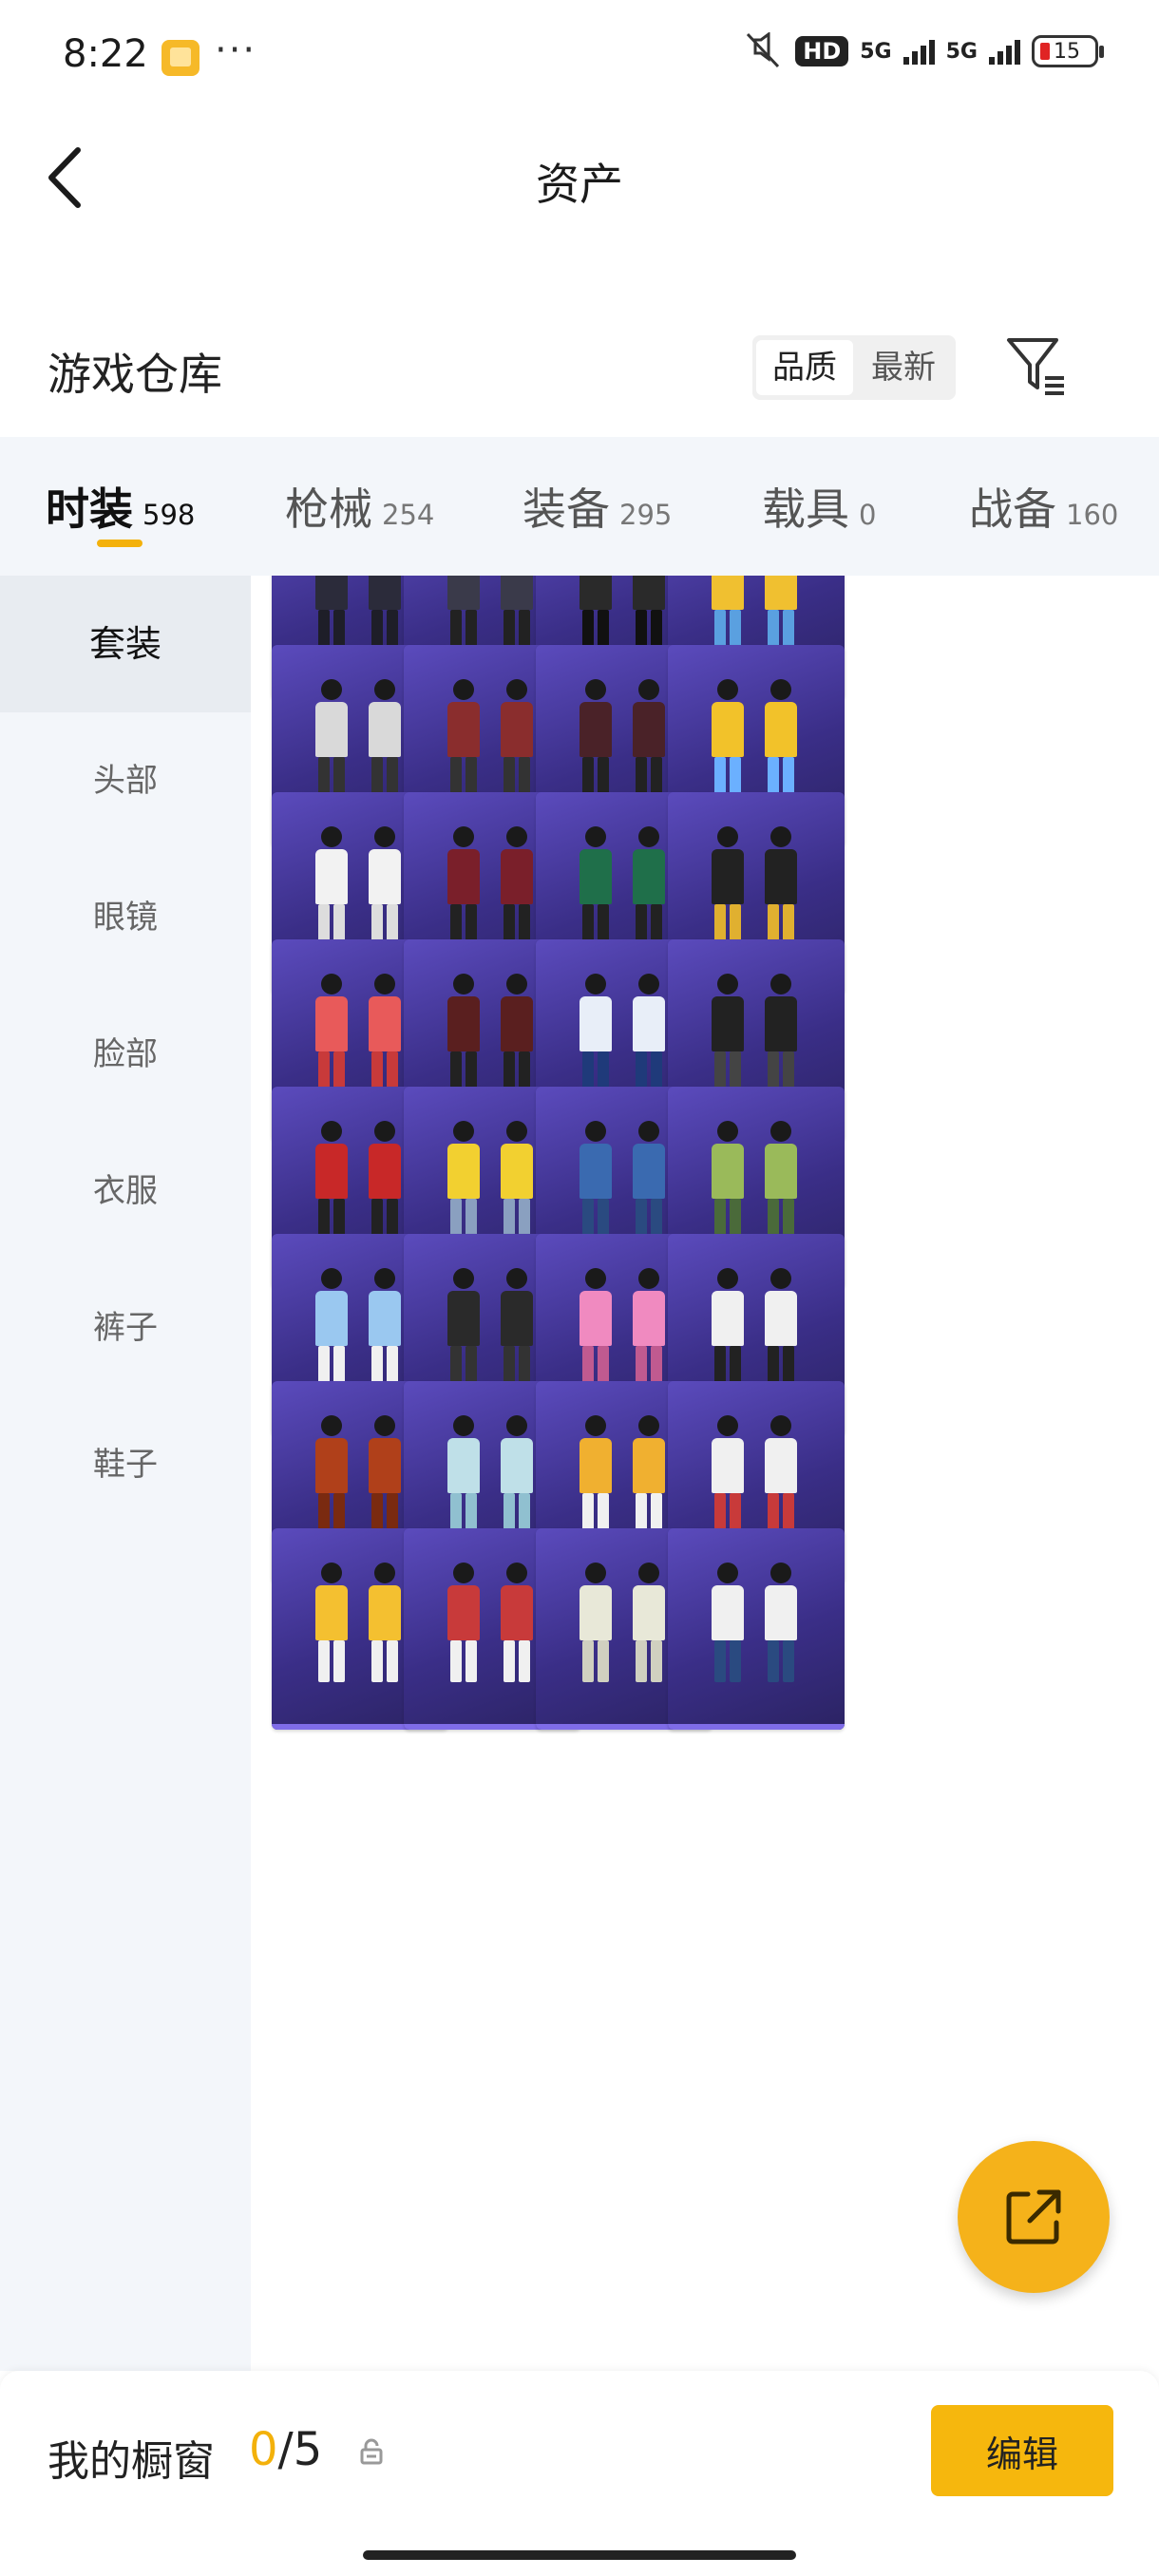 This screenshot has width=1159, height=2576. What do you see at coordinates (125, 1464) in the screenshot?
I see `sidebar-item-shoes: 鞋子` at bounding box center [125, 1464].